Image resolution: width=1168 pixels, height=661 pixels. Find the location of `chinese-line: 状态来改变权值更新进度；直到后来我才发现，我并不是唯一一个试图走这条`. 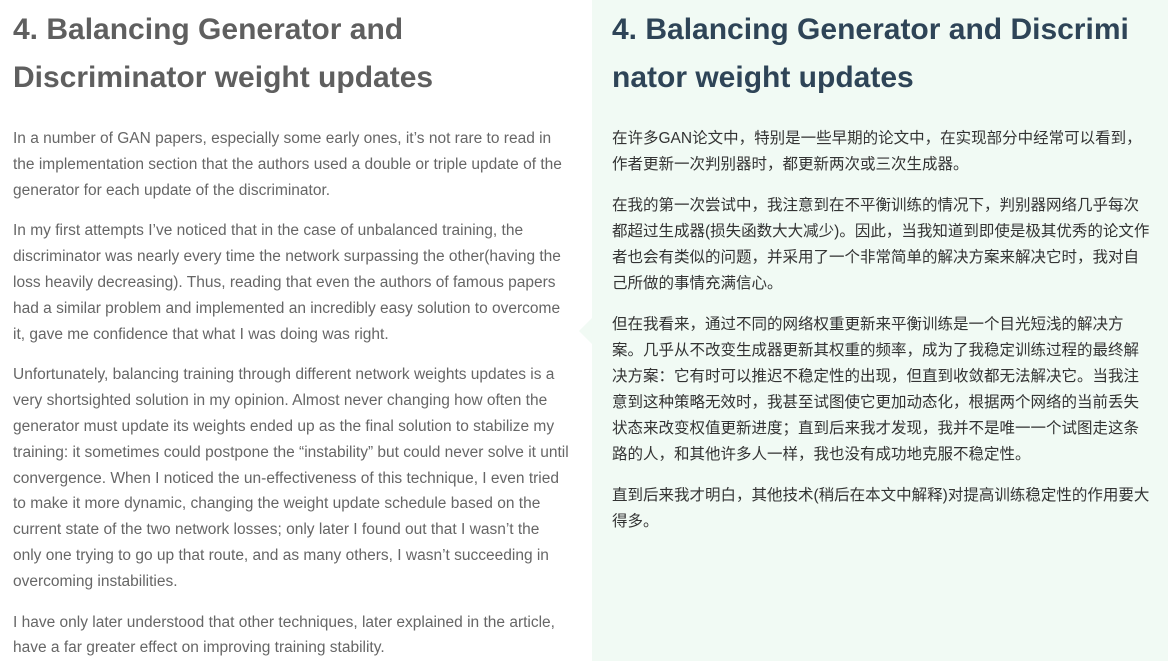

chinese-line: 状态来改变权值更新进度；直到后来我才发现，我并不是唯一一个试图走这条 is located at coordinates (876, 428).